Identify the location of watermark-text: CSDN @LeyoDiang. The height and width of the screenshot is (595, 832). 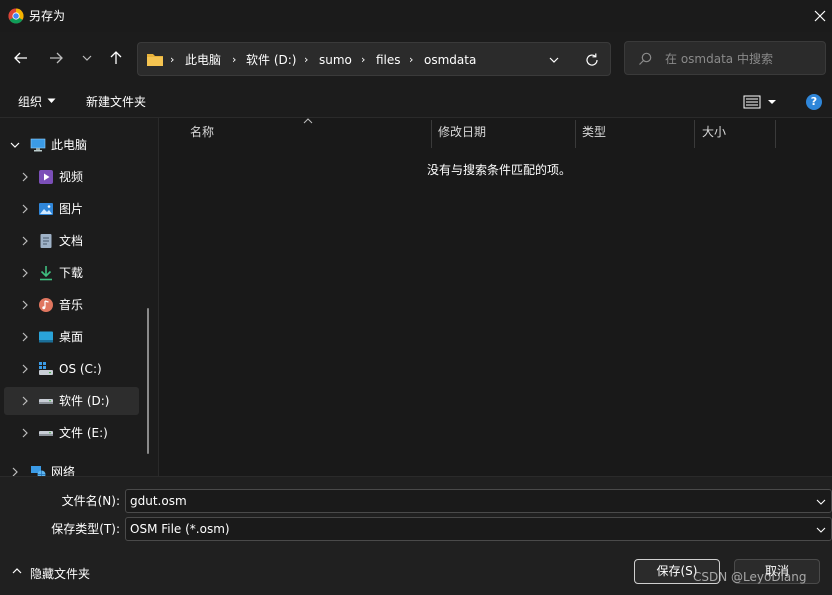
(750, 577).